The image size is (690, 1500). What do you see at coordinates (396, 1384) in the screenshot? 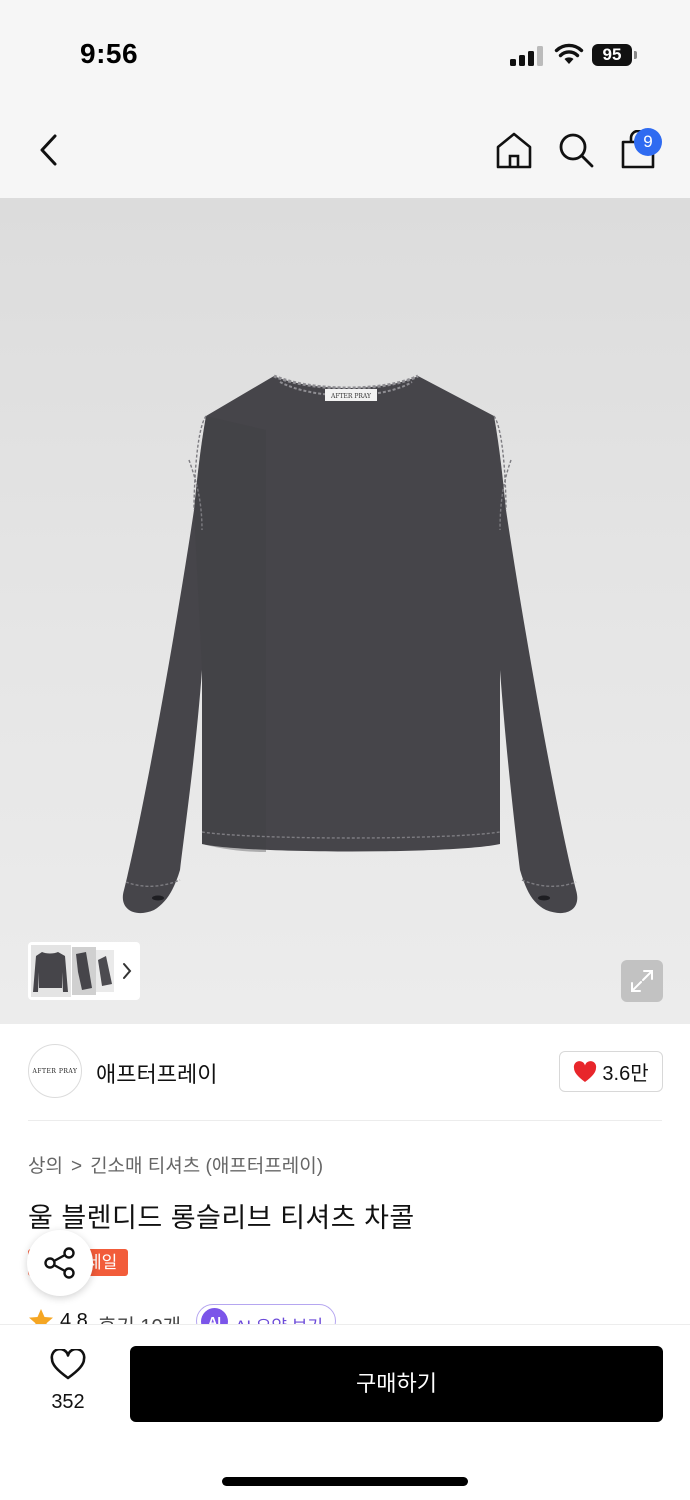
I see `buy-button: 구매하기` at bounding box center [396, 1384].